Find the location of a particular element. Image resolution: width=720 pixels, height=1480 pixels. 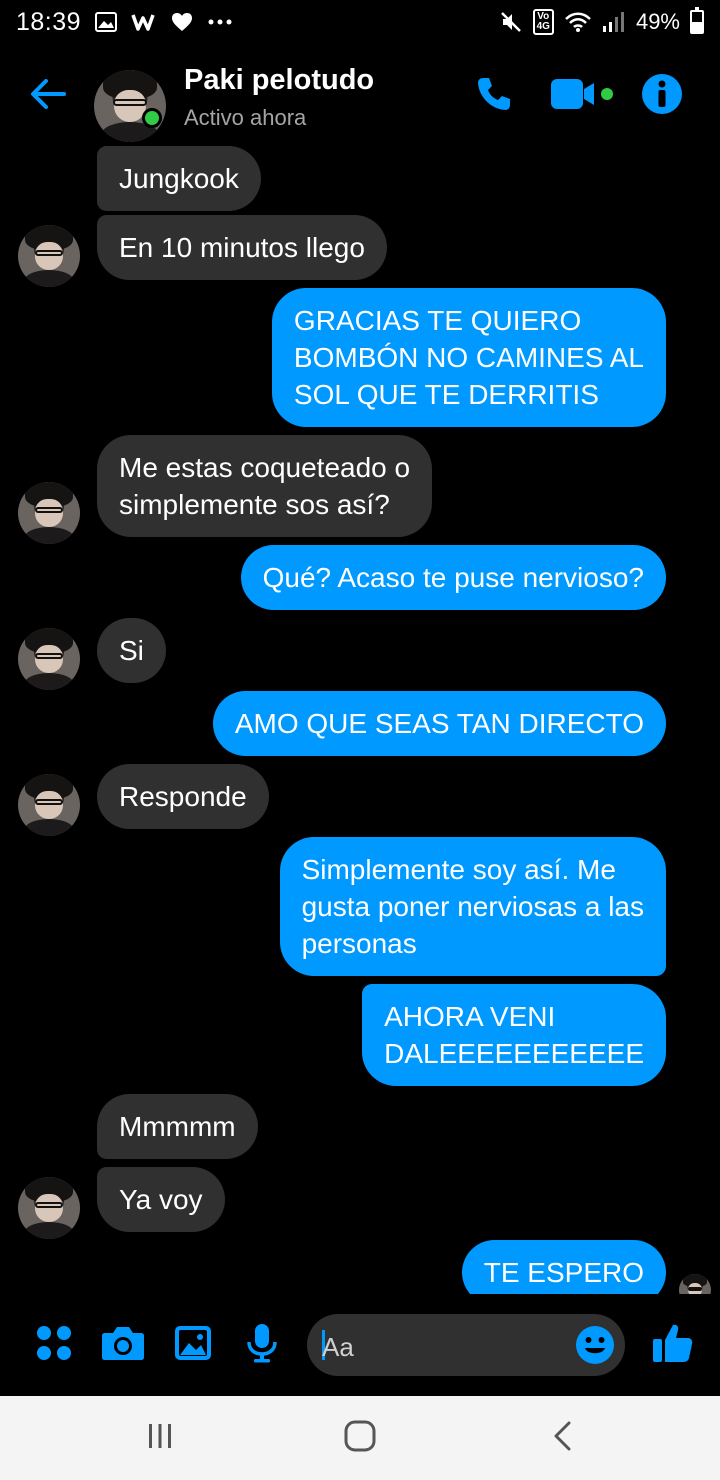

video-call-button is located at coordinates (583, 96).